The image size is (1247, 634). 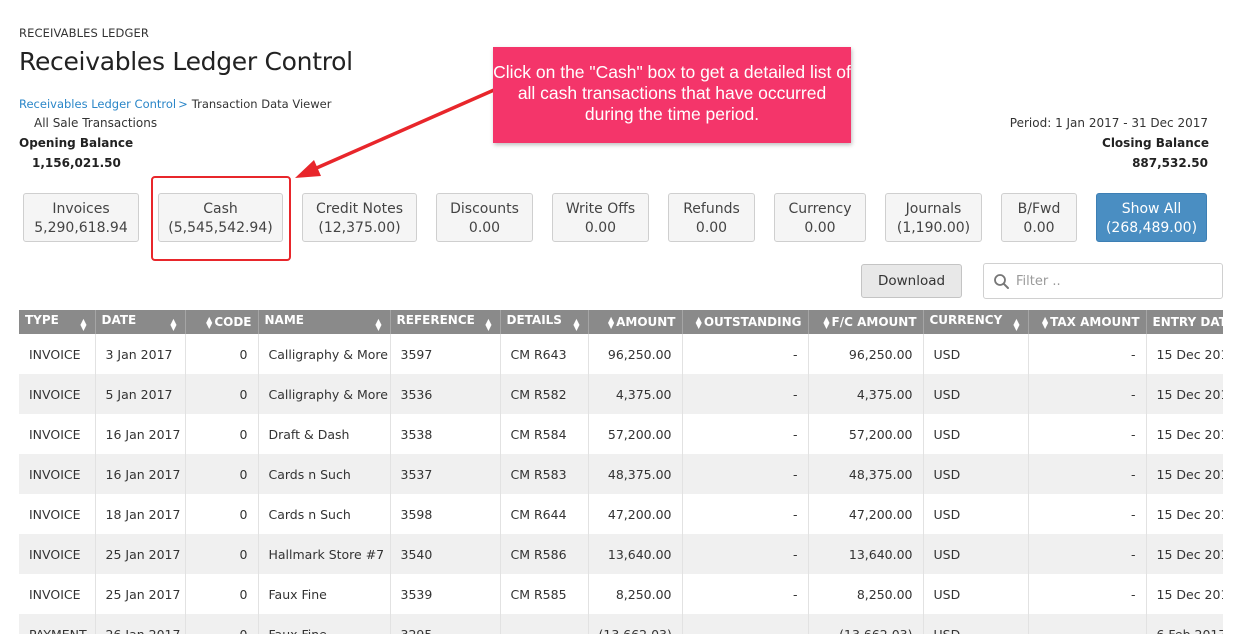 I want to click on cell-details, so click(x=544, y=624).